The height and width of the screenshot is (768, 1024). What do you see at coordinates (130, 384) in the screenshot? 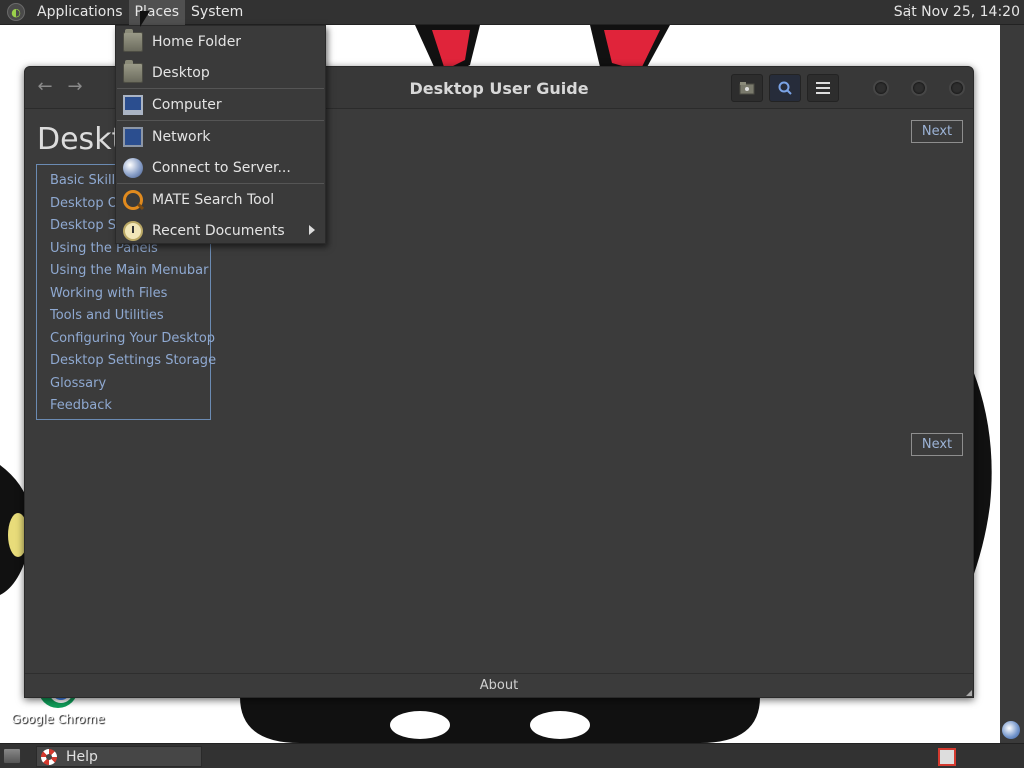
I see `toc-link: Glossary` at bounding box center [130, 384].